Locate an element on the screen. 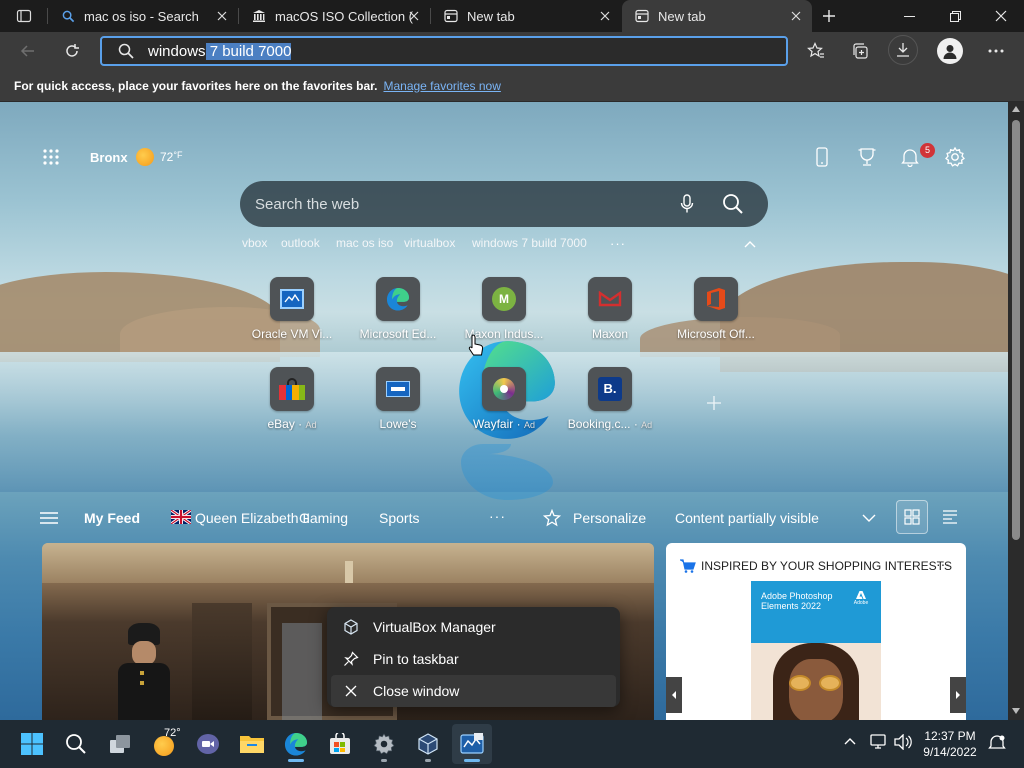 Image resolution: width=1024 pixels, height=768 pixels. show-hidden-icons-button is located at coordinates (850, 741).